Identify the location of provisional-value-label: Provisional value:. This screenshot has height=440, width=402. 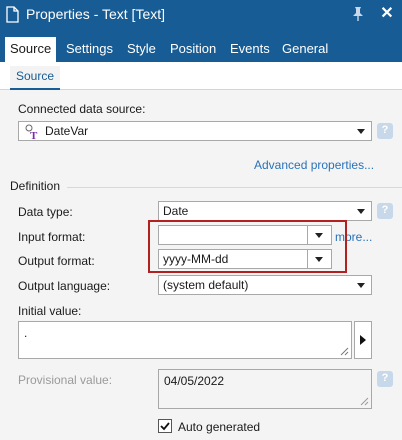
(65, 380).